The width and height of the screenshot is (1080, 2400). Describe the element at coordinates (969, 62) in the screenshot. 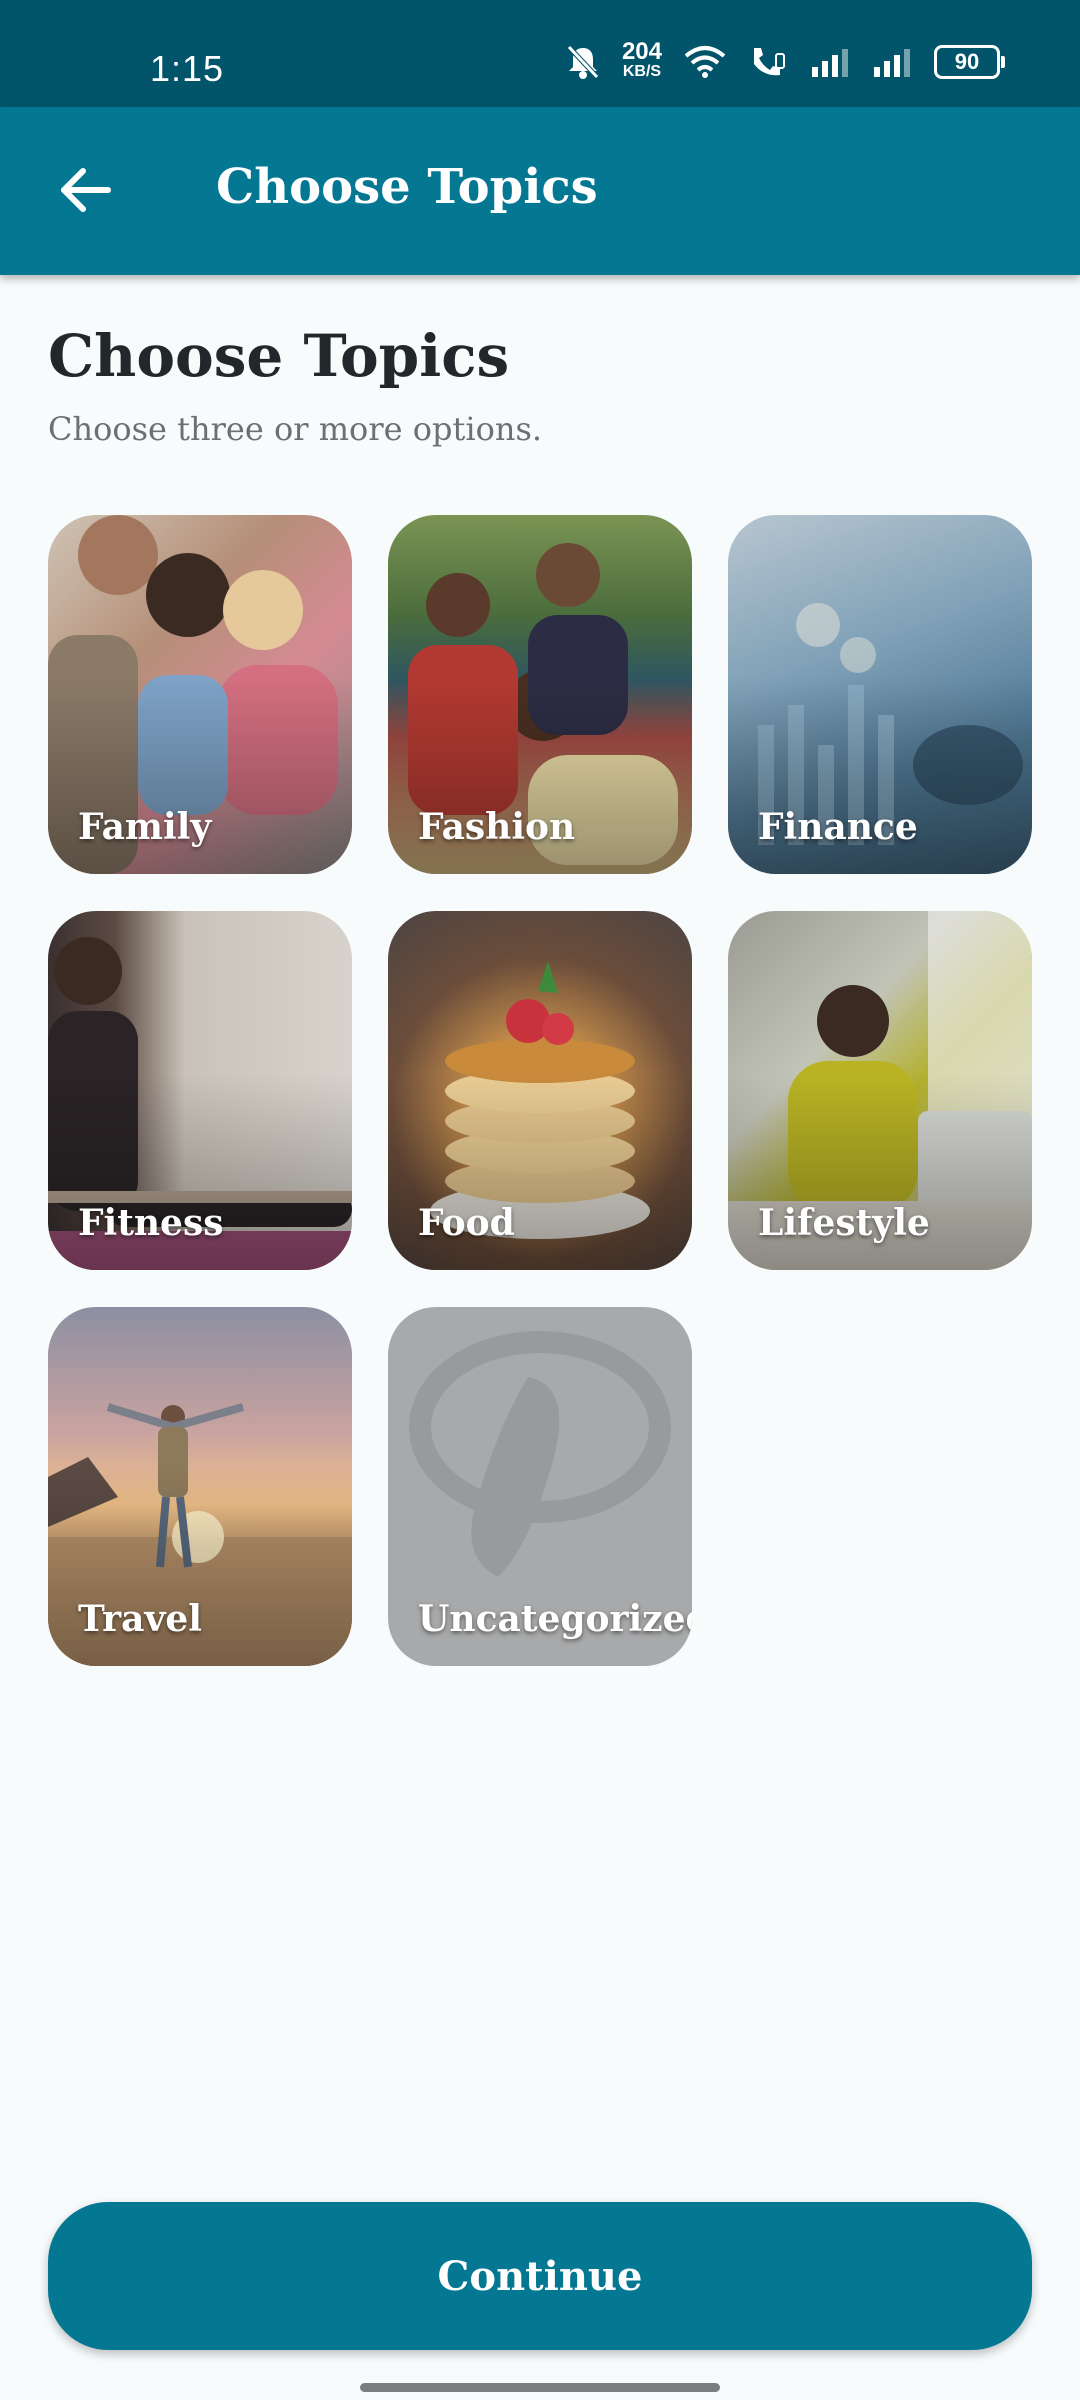

I see `battery-indicator: 90` at that location.